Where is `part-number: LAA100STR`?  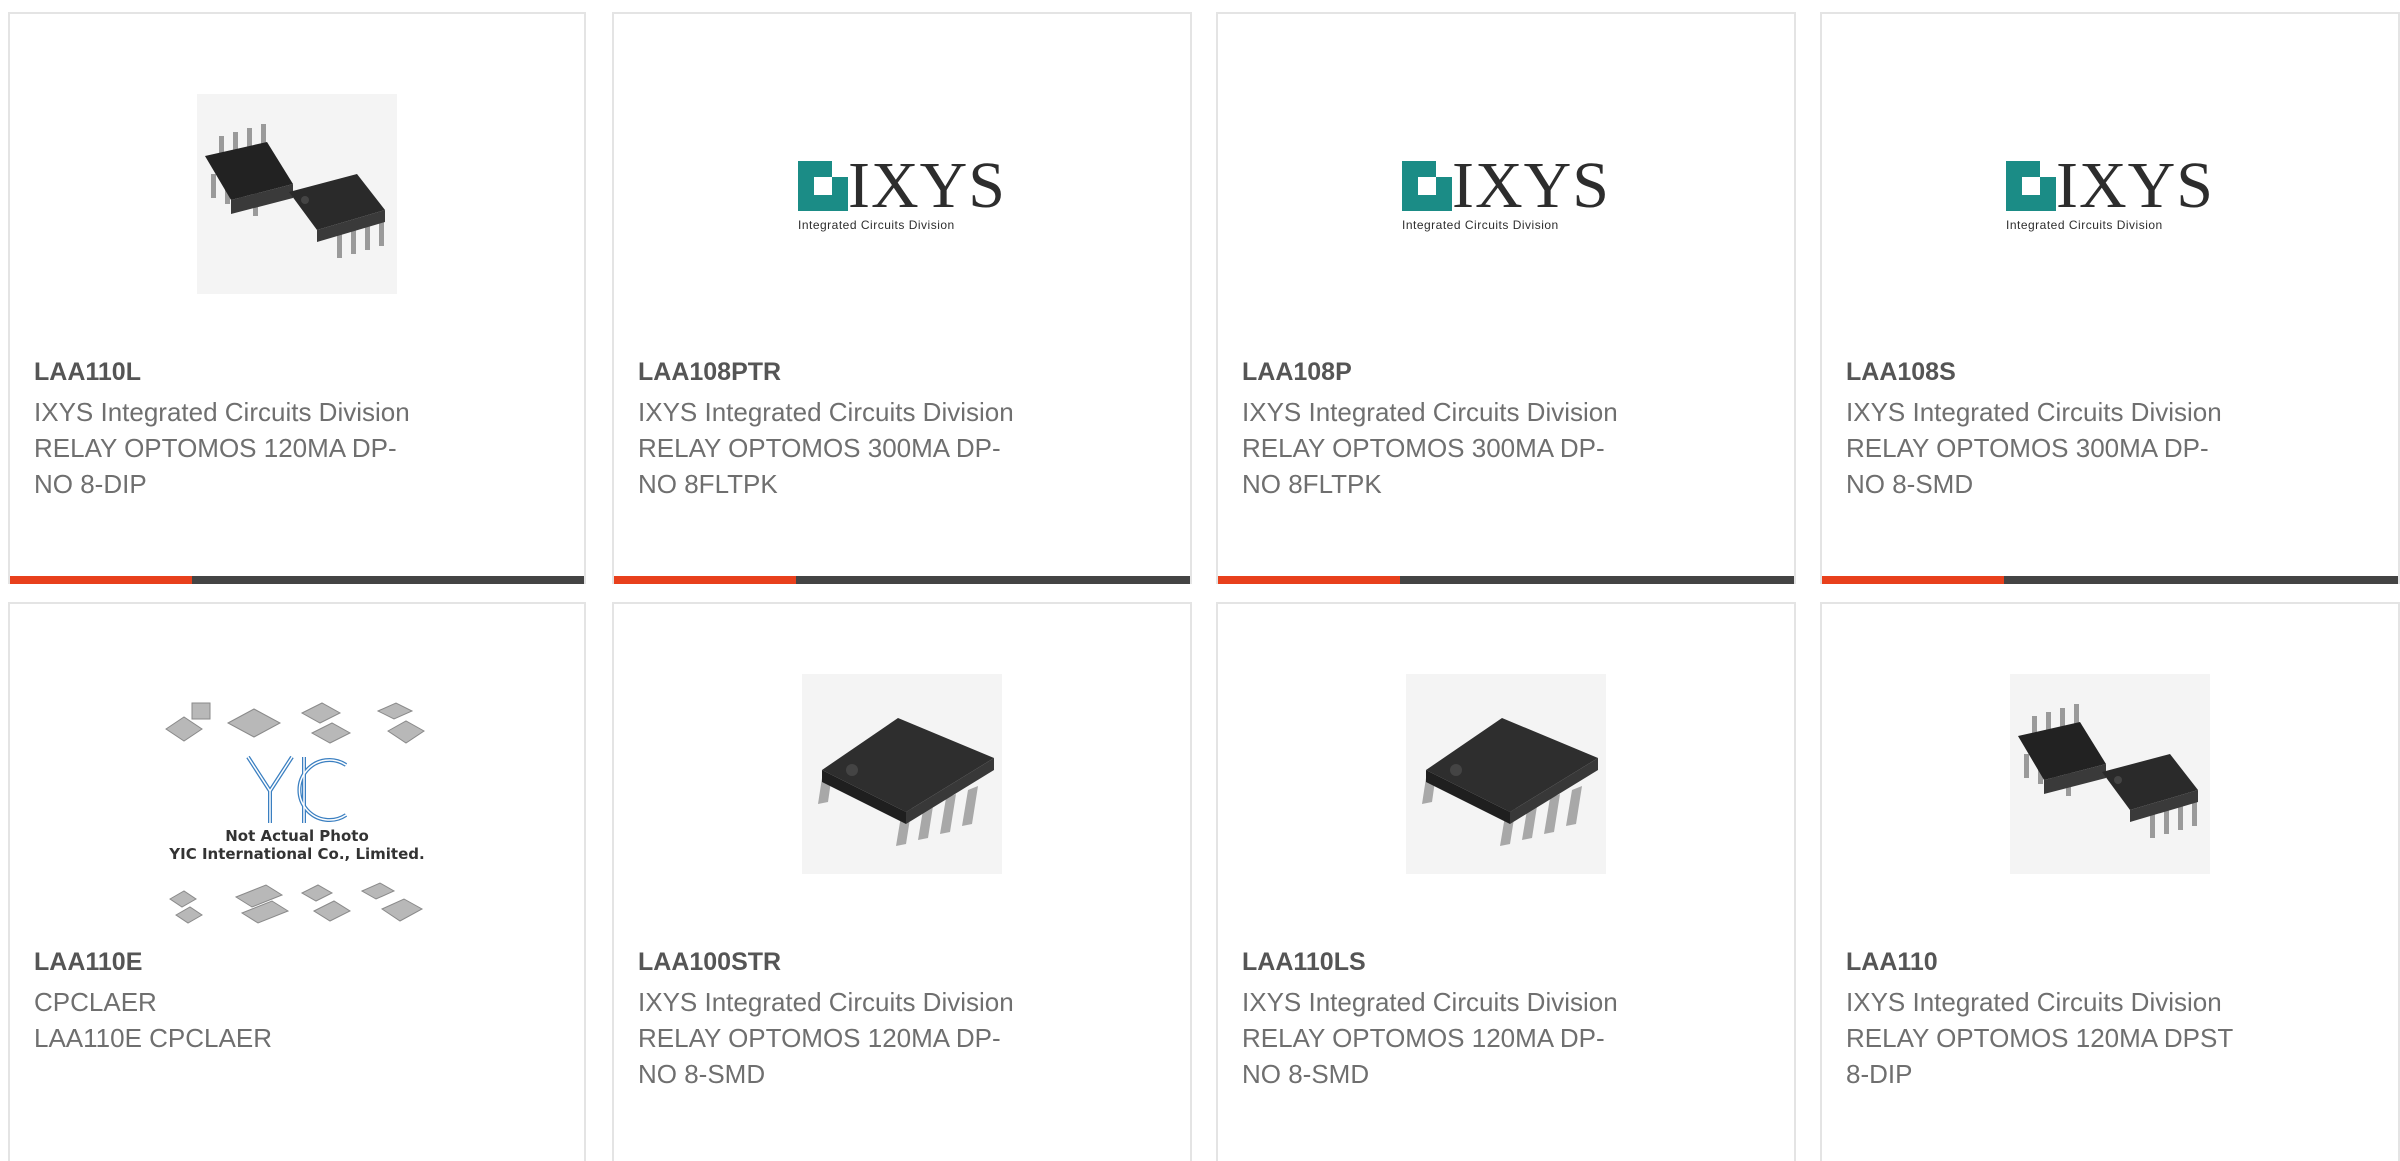
part-number: LAA100STR is located at coordinates (709, 962).